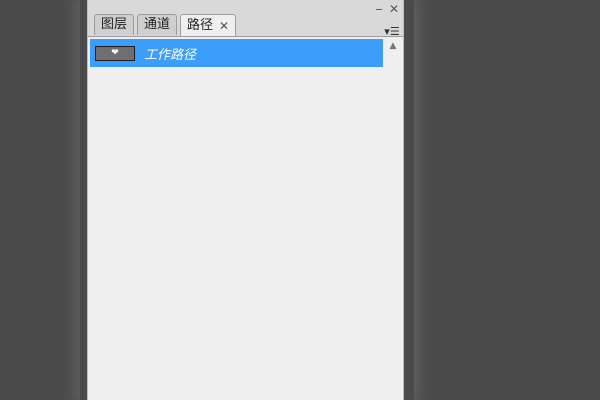 This screenshot has height=400, width=600. Describe the element at coordinates (387, 9) in the screenshot. I see `panel-window-controls: ‒ ✕` at that location.